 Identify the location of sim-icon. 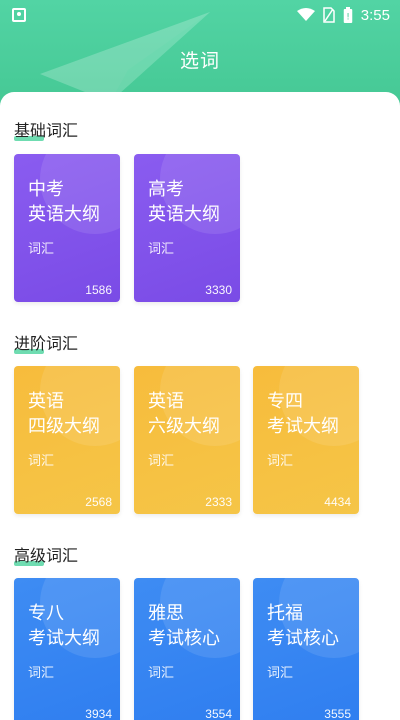
(329, 15).